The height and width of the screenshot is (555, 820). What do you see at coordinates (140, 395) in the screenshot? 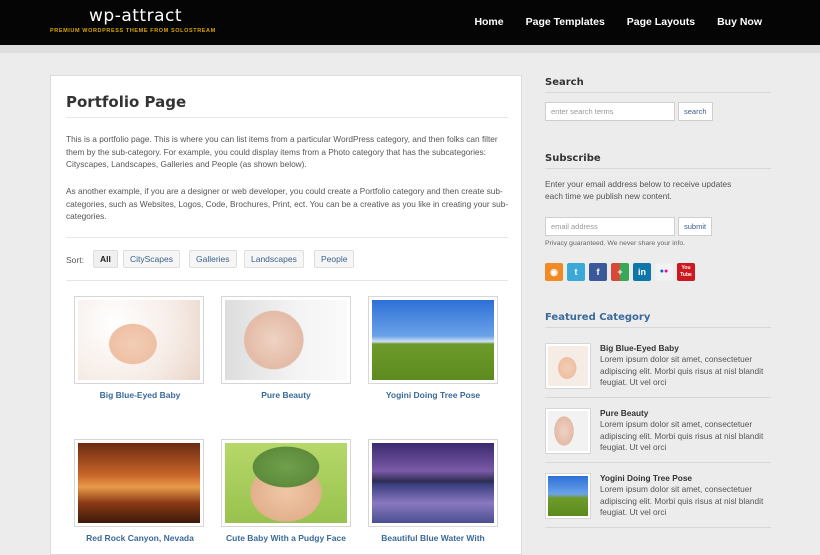
I see `portfolio-caption: Big Blue-Eyed Baby` at bounding box center [140, 395].